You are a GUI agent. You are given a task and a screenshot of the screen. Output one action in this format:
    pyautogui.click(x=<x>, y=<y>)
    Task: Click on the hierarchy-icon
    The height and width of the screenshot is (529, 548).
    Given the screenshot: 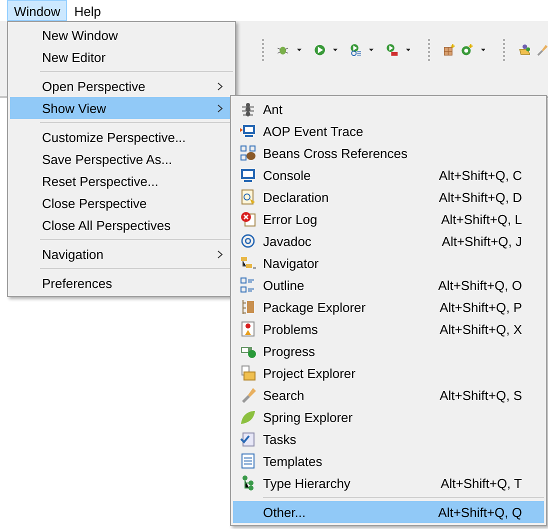 What is the action you would take?
    pyautogui.click(x=248, y=483)
    